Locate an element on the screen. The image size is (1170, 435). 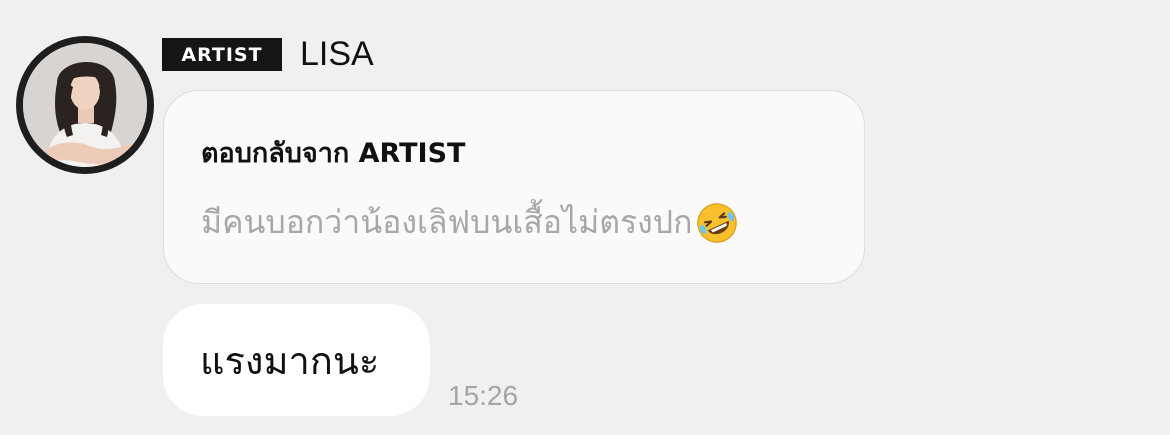
quoted-text: มีคนบอกว่าน้องเลิฟบนเสื้อไม่ตรงปก is located at coordinates (447, 222).